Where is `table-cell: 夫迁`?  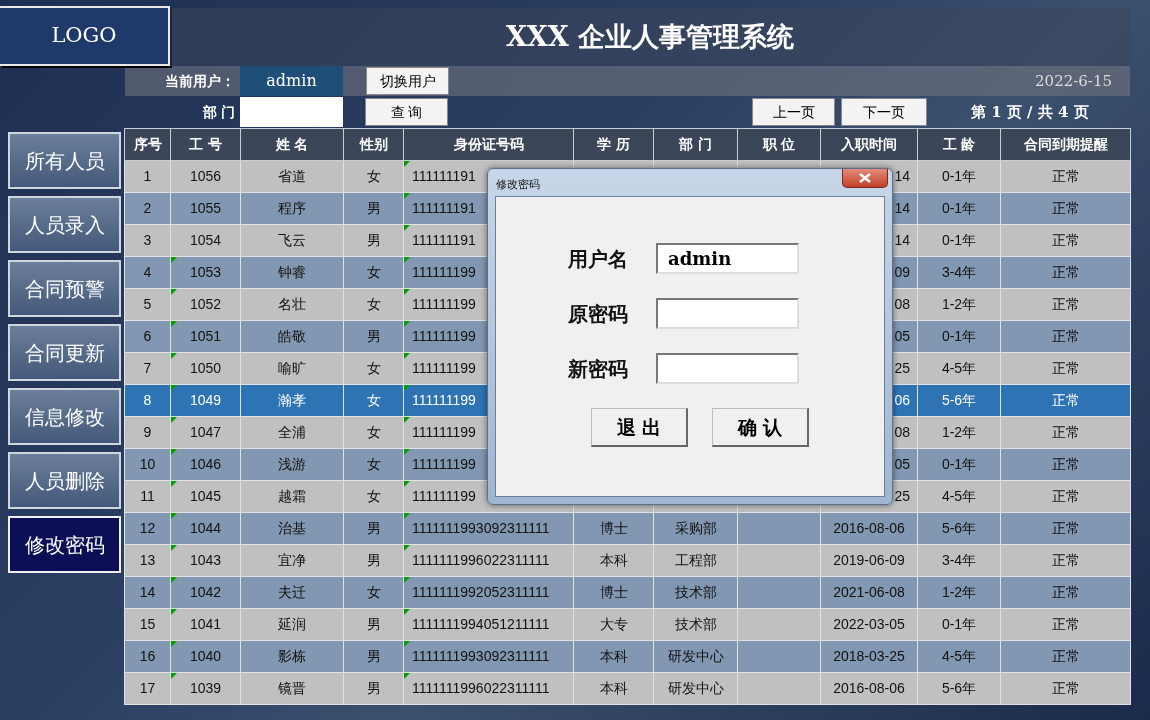 table-cell: 夫迁 is located at coordinates (292, 592).